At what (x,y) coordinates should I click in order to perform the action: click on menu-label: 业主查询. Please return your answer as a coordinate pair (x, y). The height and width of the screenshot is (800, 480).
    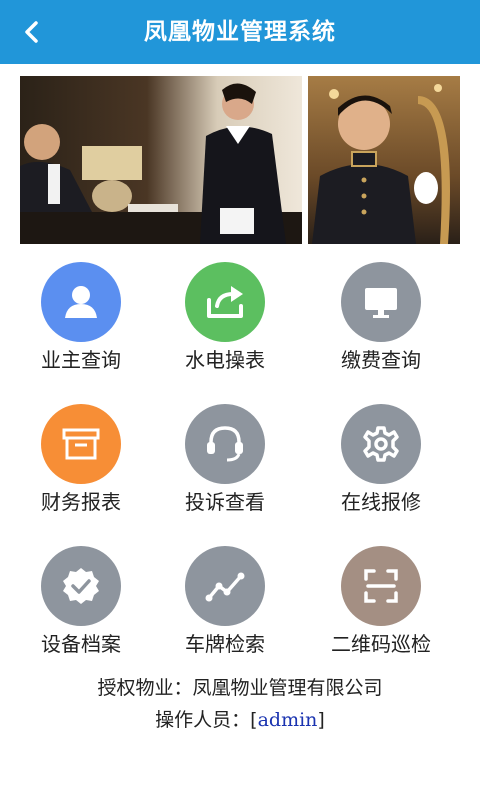
    Looking at the image, I should click on (81, 360).